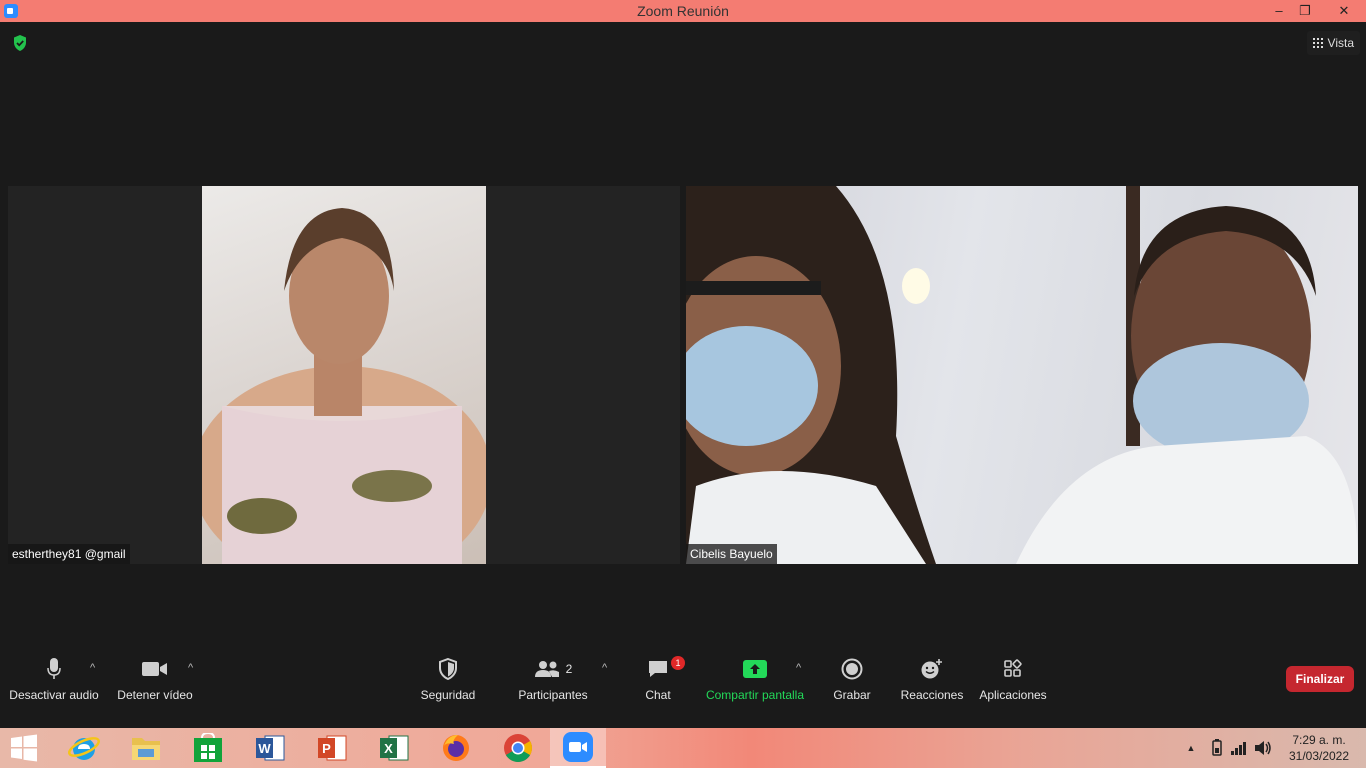 This screenshot has height=768, width=1366. I want to click on close-button: ✕, so click(1344, 11).